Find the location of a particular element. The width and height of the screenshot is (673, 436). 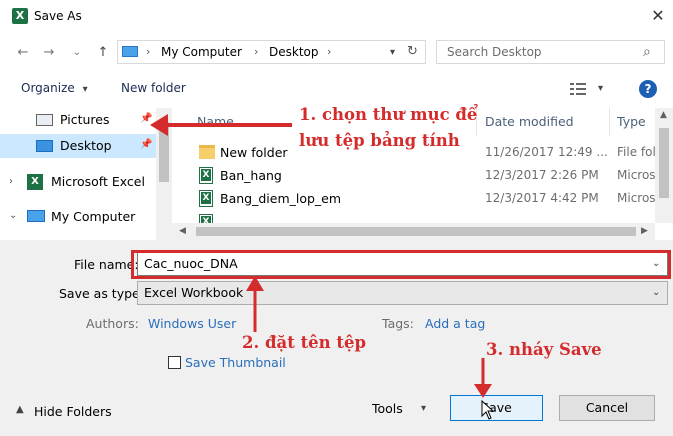

annotation-step3: 3. nháy Save is located at coordinates (544, 349).